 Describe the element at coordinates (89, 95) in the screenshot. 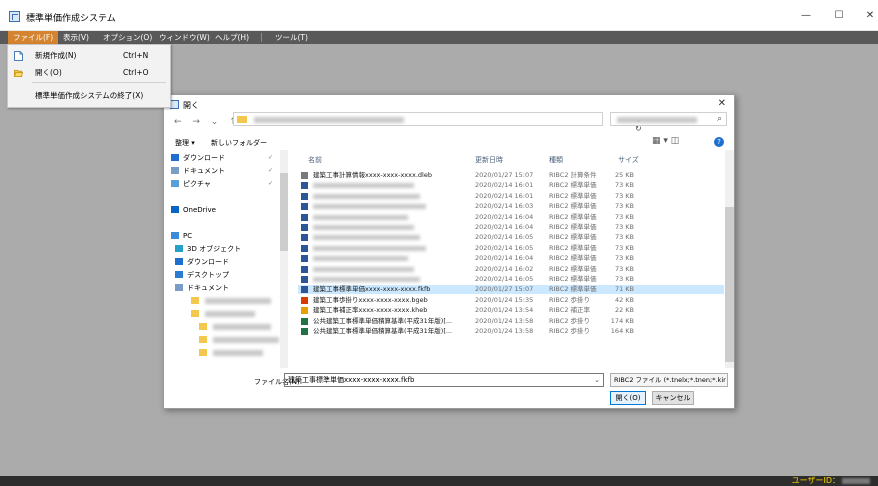

I see `menu-item-exit: 標準単価作成システムの終了(X)` at that location.